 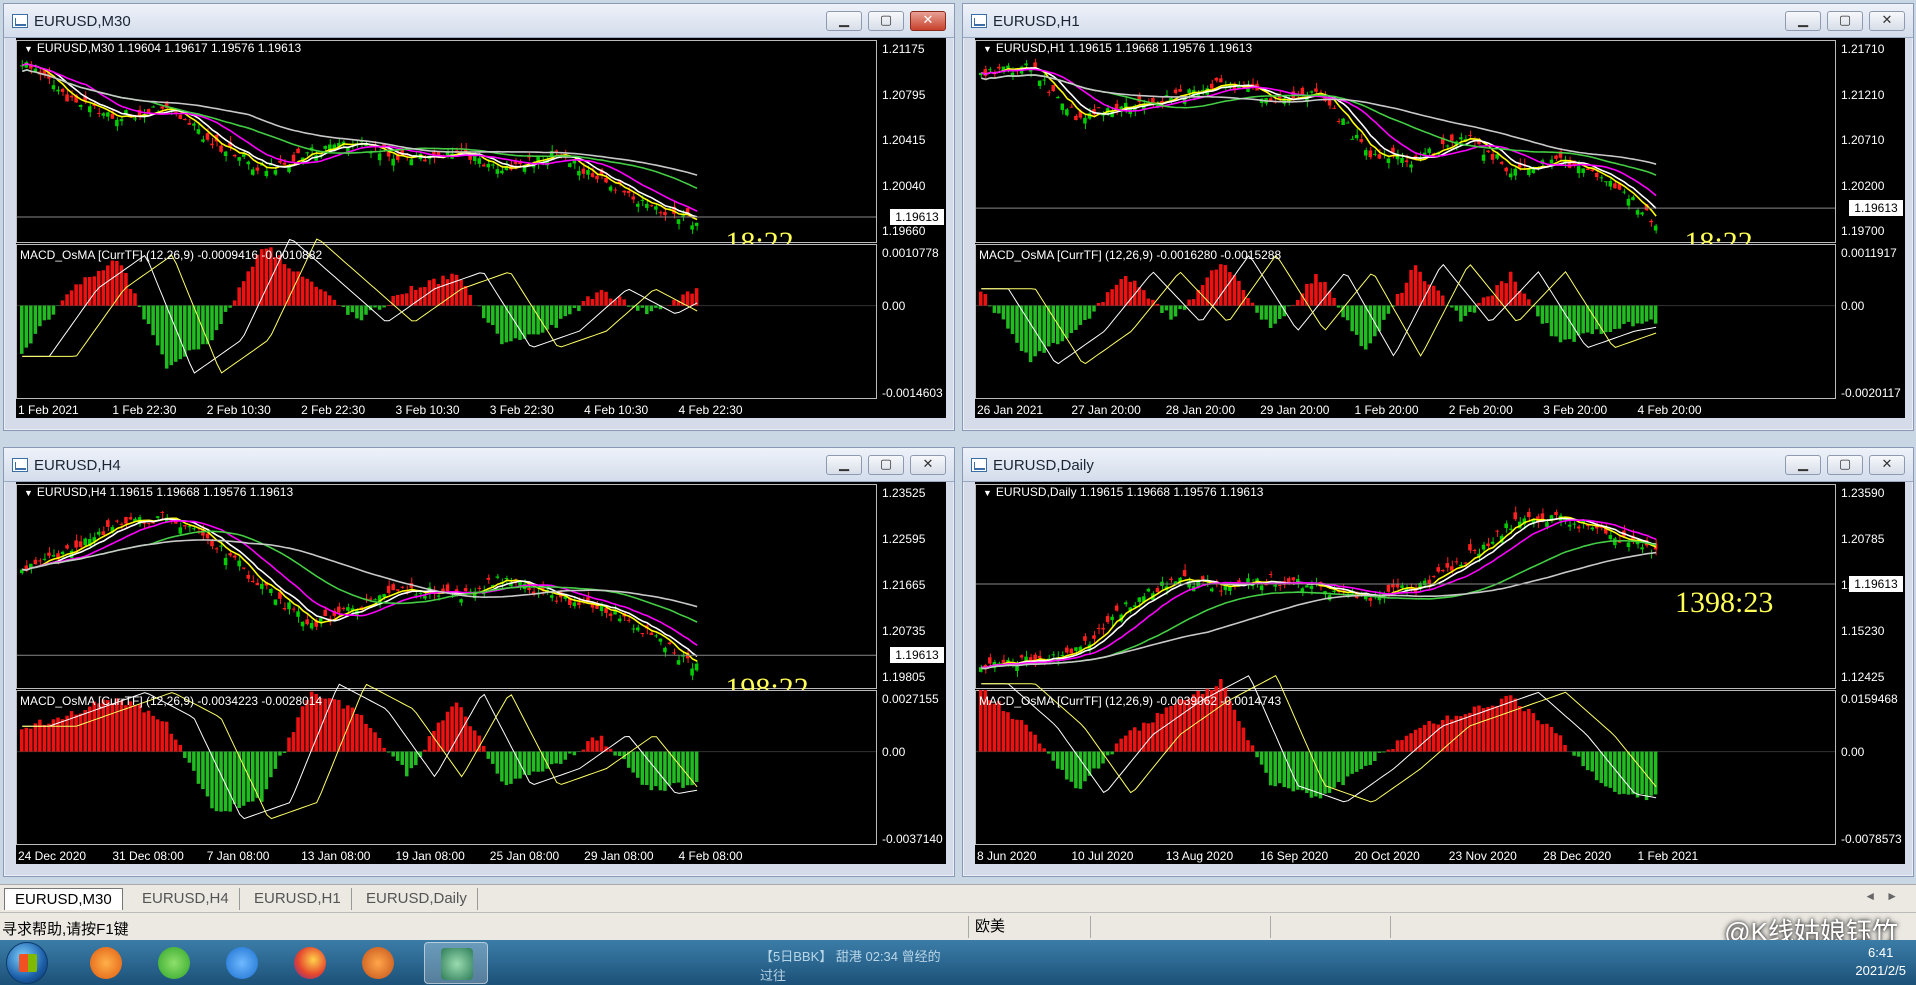 I want to click on macd-tick-label: -0.0020117, so click(x=1871, y=393).